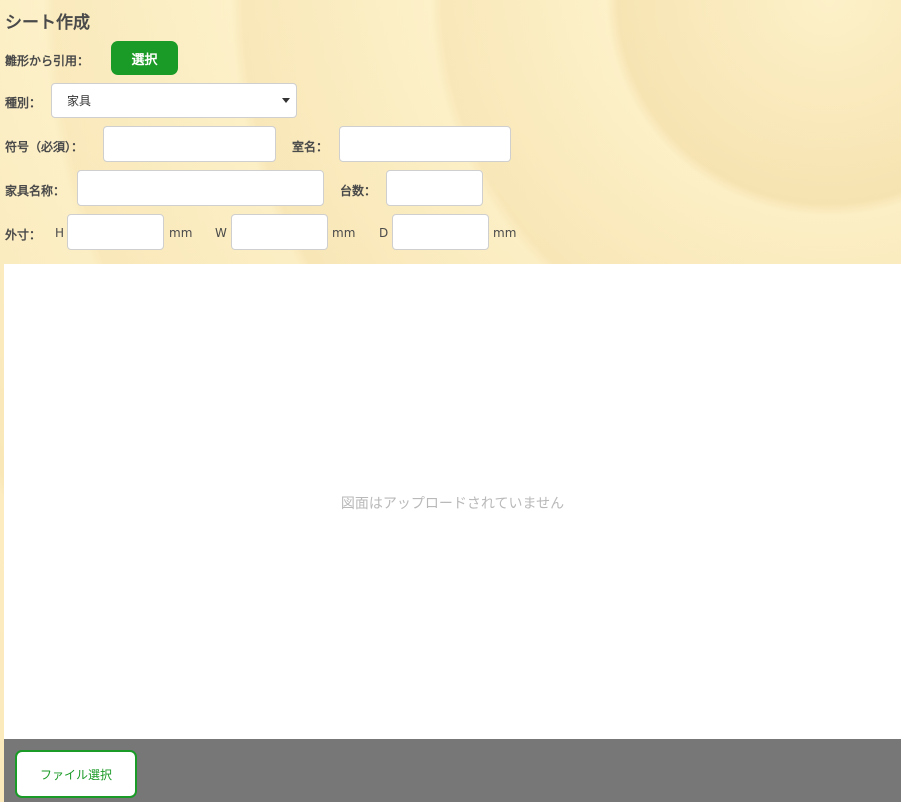 Image resolution: width=901 pixels, height=802 pixels. Describe the element at coordinates (384, 233) in the screenshot. I see `depth-label: D` at that location.